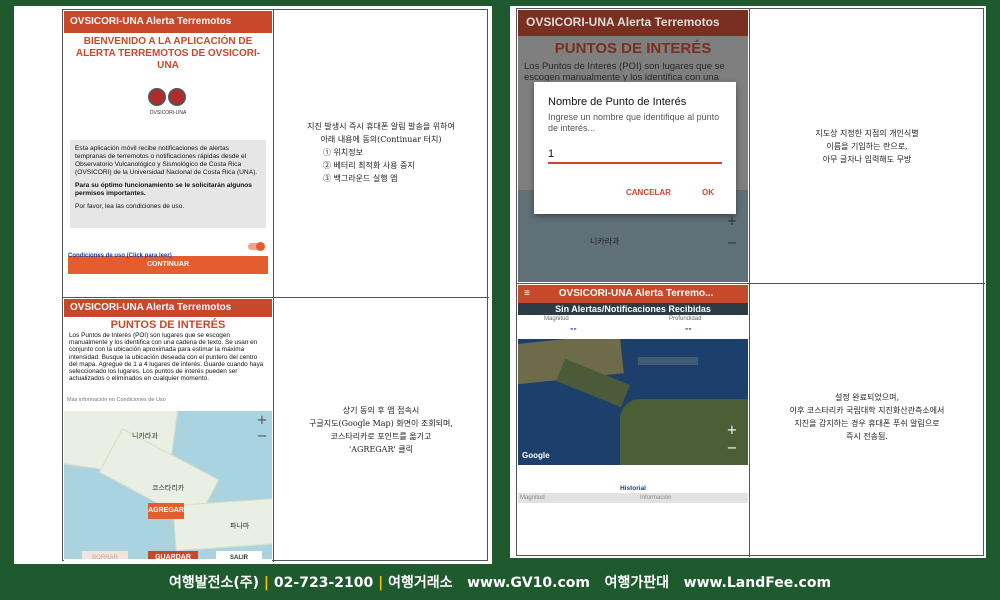  Describe the element at coordinates (323, 583) in the screenshot. I see `footer-phone: 02-723-2100` at that location.